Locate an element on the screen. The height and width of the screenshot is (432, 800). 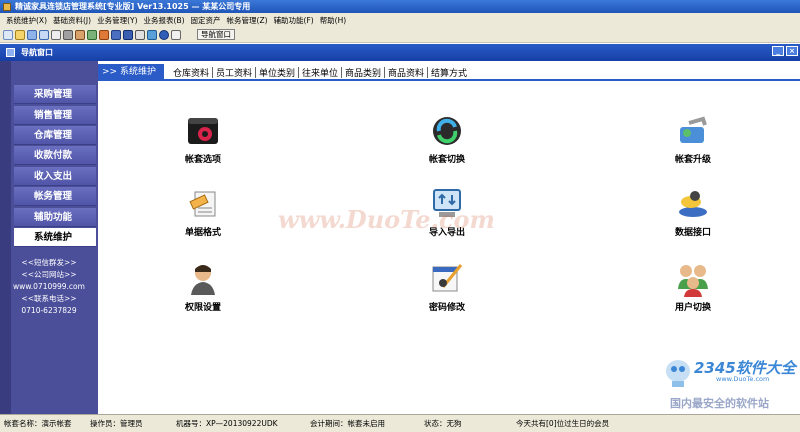
user-icon is located at coordinates (80, 34).